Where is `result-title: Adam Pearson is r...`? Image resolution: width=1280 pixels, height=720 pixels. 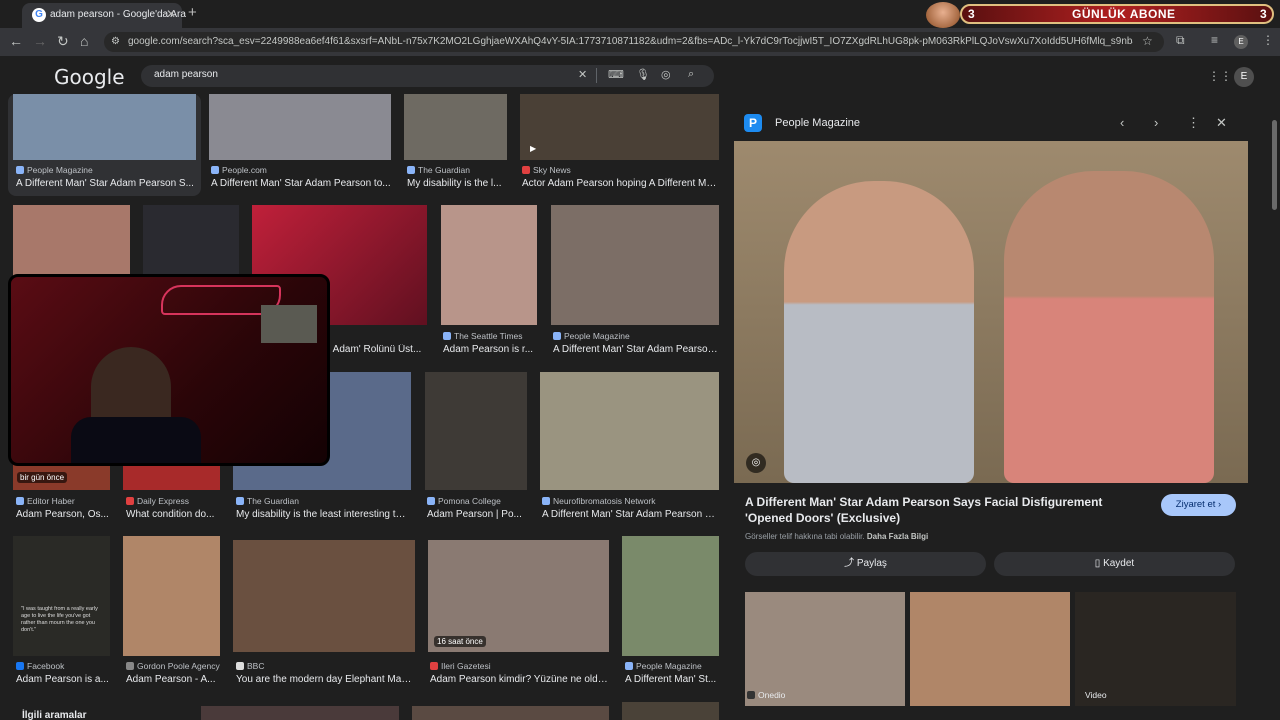
result-title: Adam Pearson is r... is located at coordinates (489, 349).